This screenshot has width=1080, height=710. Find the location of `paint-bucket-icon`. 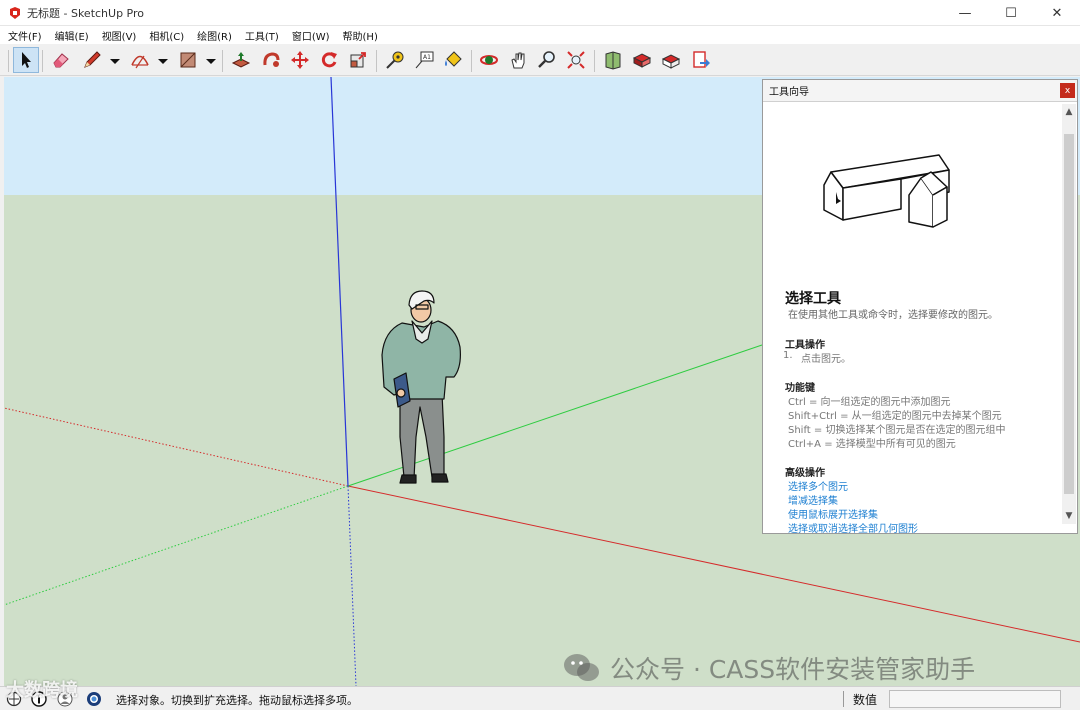

paint-bucket-icon is located at coordinates (453, 59).